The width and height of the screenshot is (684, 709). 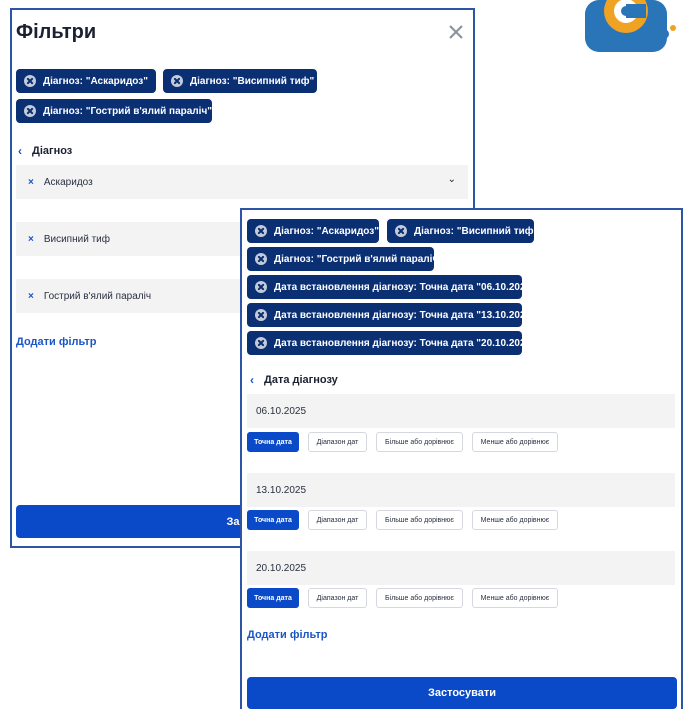 I want to click on date-value: 13.10.2025, so click(x=281, y=490).